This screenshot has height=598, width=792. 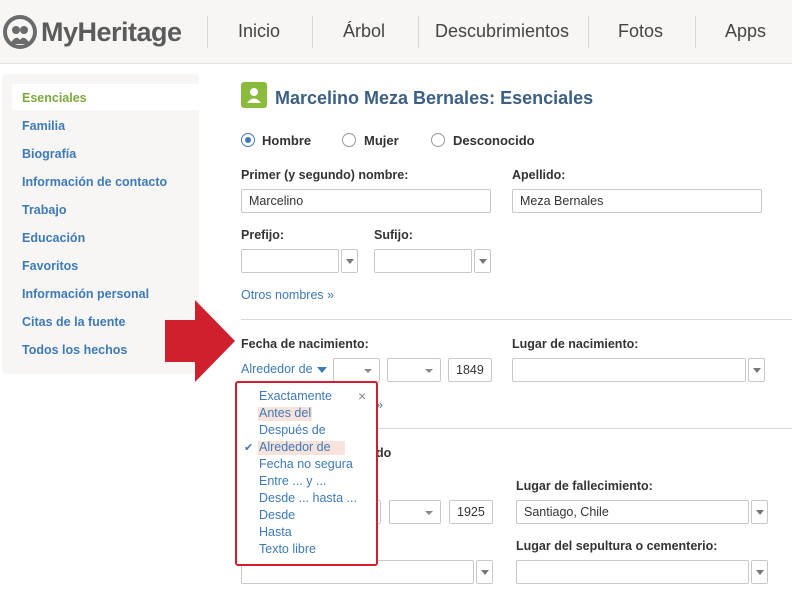 What do you see at coordinates (295, 447) in the screenshot?
I see `menu-item-alrededor-de: Alrededor de` at bounding box center [295, 447].